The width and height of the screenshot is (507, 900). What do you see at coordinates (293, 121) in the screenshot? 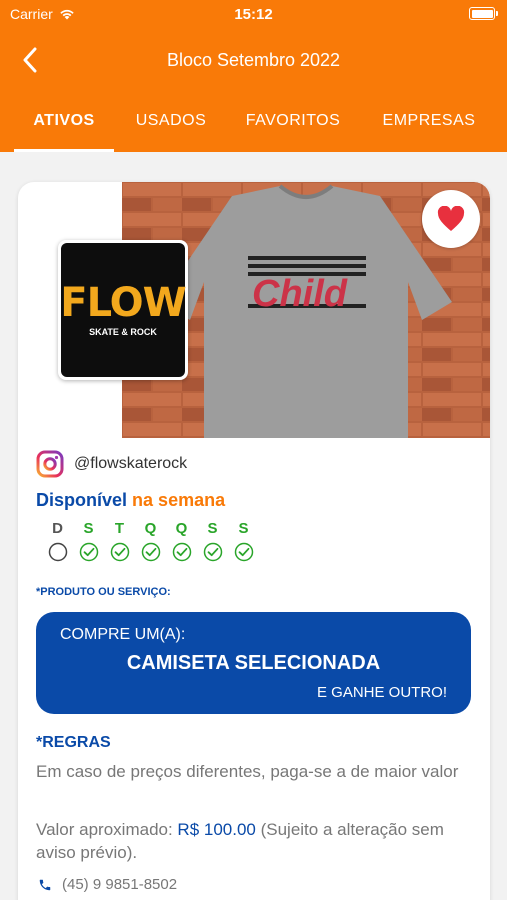
I see `tab-favoritos: FAVORITOS` at bounding box center [293, 121].